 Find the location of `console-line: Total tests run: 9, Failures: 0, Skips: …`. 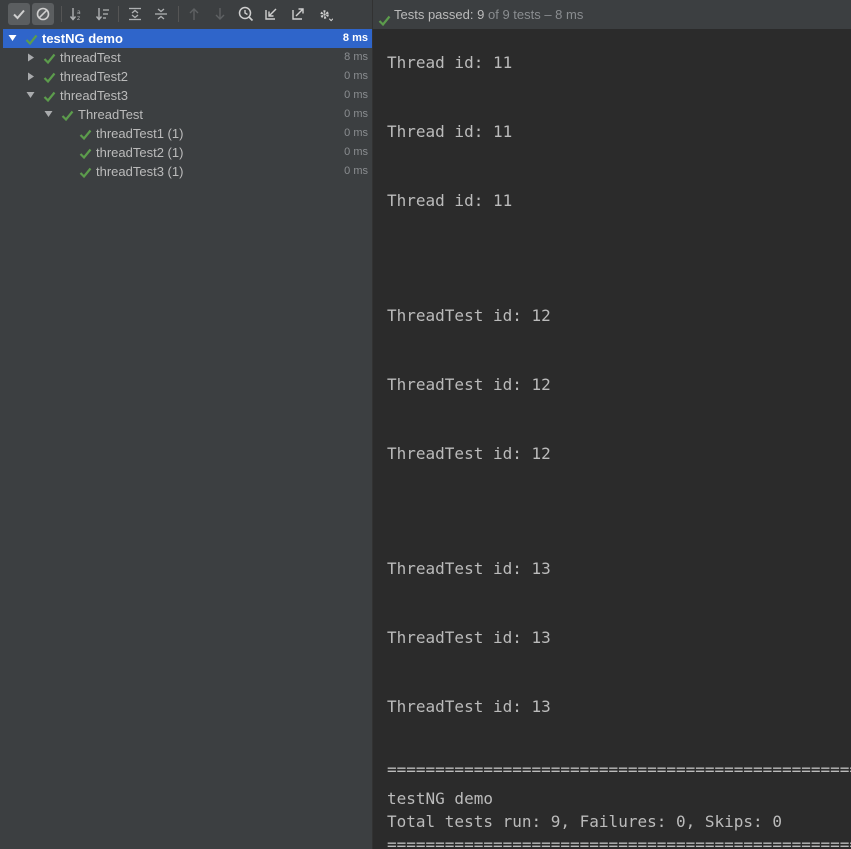

console-line: Total tests run: 9, Failures: 0, Skips: … is located at coordinates (584, 821).